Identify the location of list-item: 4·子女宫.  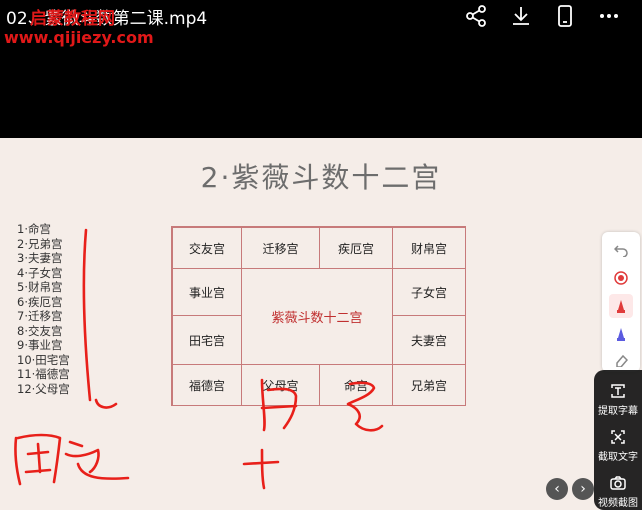
(40, 272).